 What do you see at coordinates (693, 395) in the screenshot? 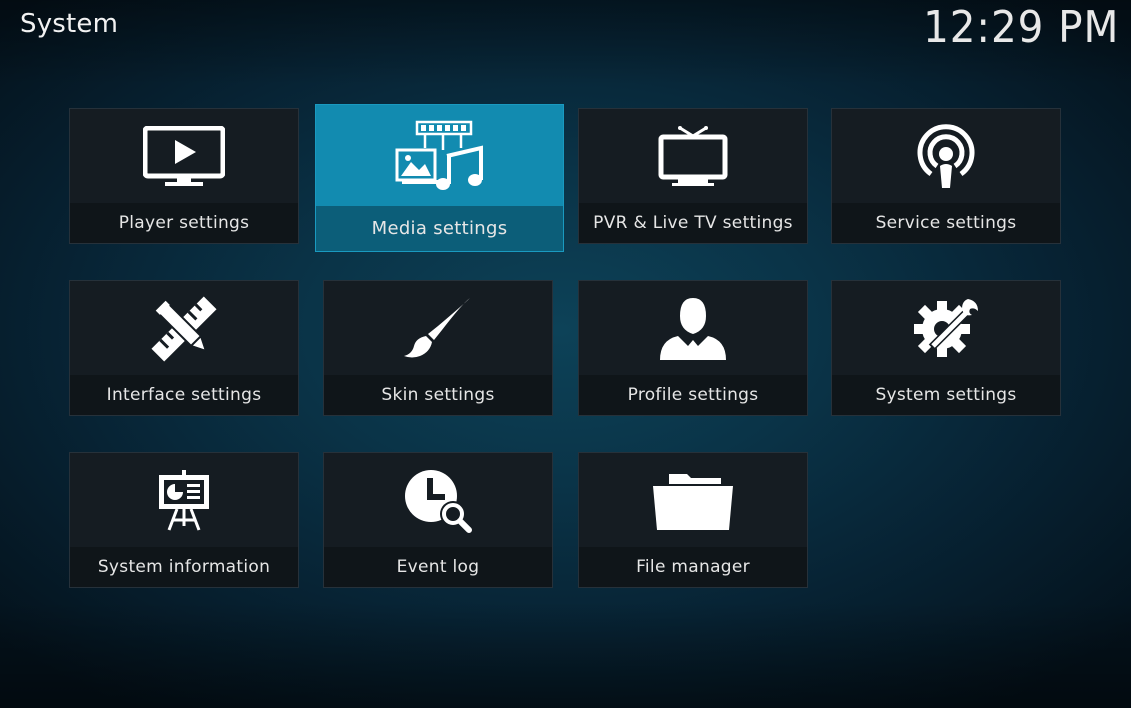
I see `tile-label: Profile settings` at bounding box center [693, 395].